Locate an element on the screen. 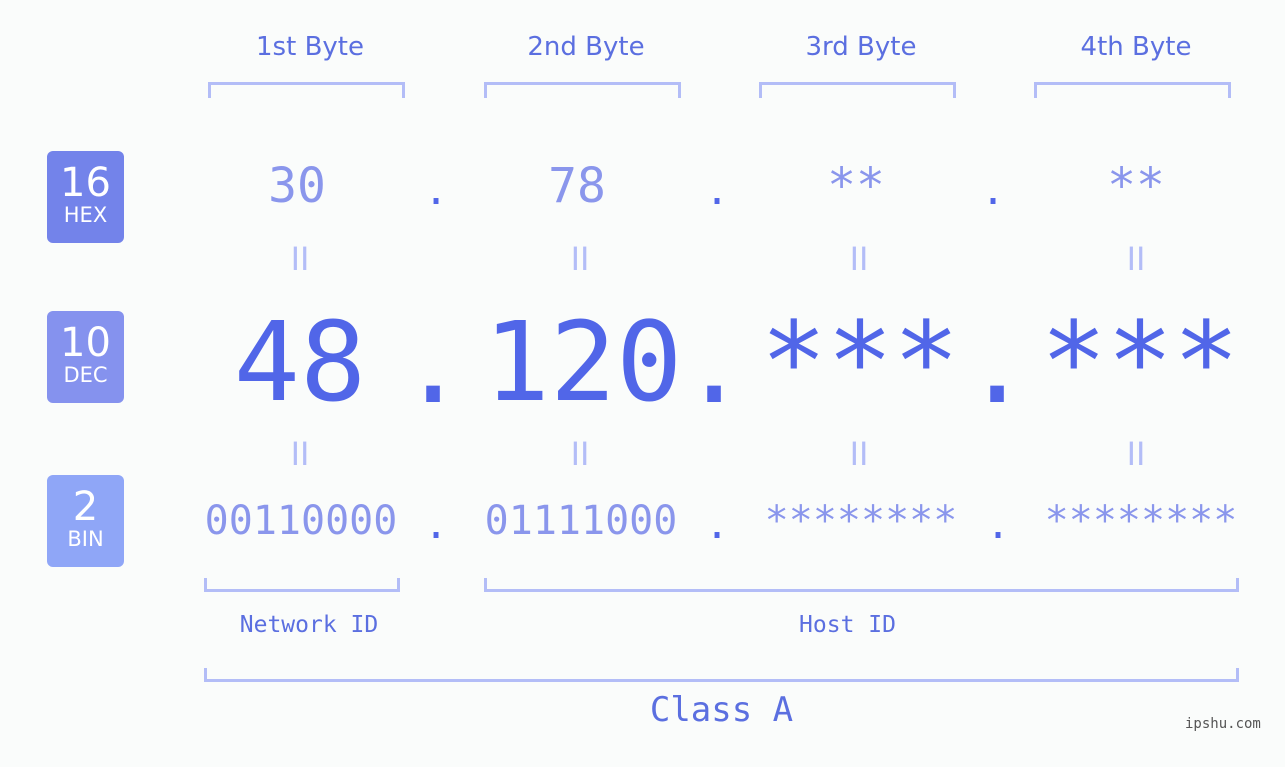 This screenshot has height=767, width=1285. network-id-bracket is located at coordinates (302, 585).